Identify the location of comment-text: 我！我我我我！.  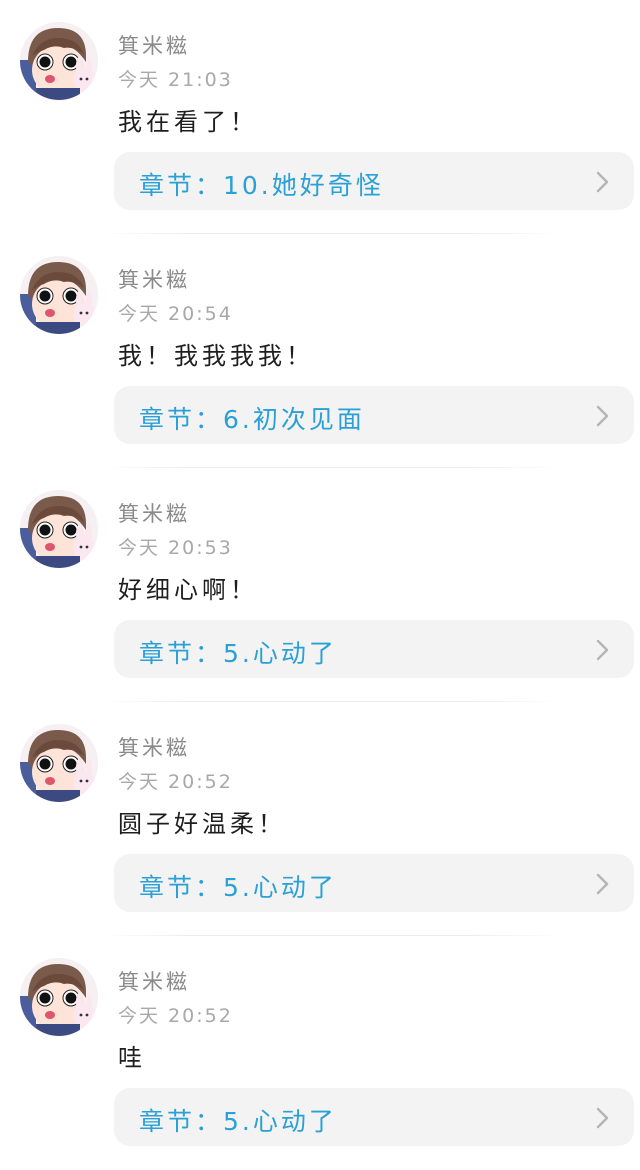
(216, 356).